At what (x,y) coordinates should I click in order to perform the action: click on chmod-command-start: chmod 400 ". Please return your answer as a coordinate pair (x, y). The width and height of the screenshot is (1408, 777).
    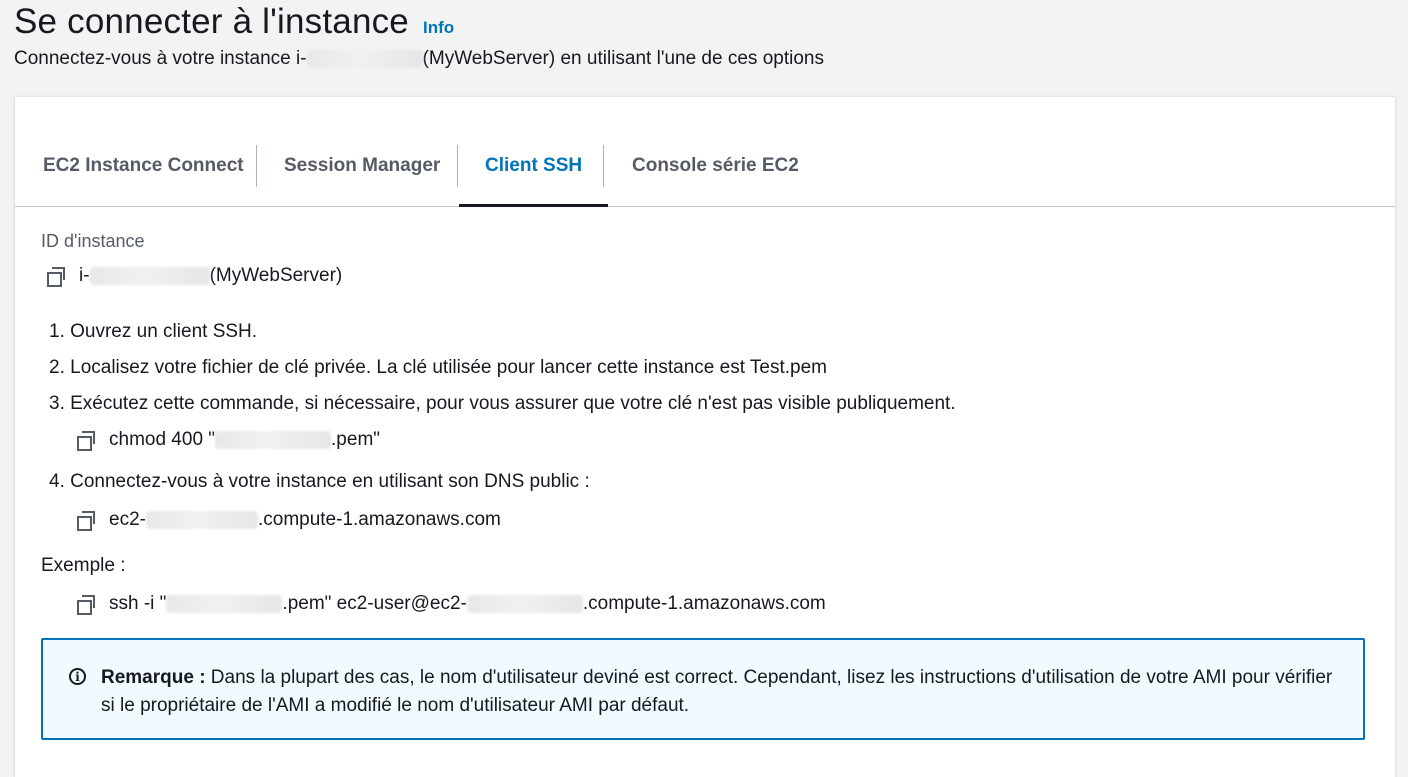
    Looking at the image, I should click on (162, 439).